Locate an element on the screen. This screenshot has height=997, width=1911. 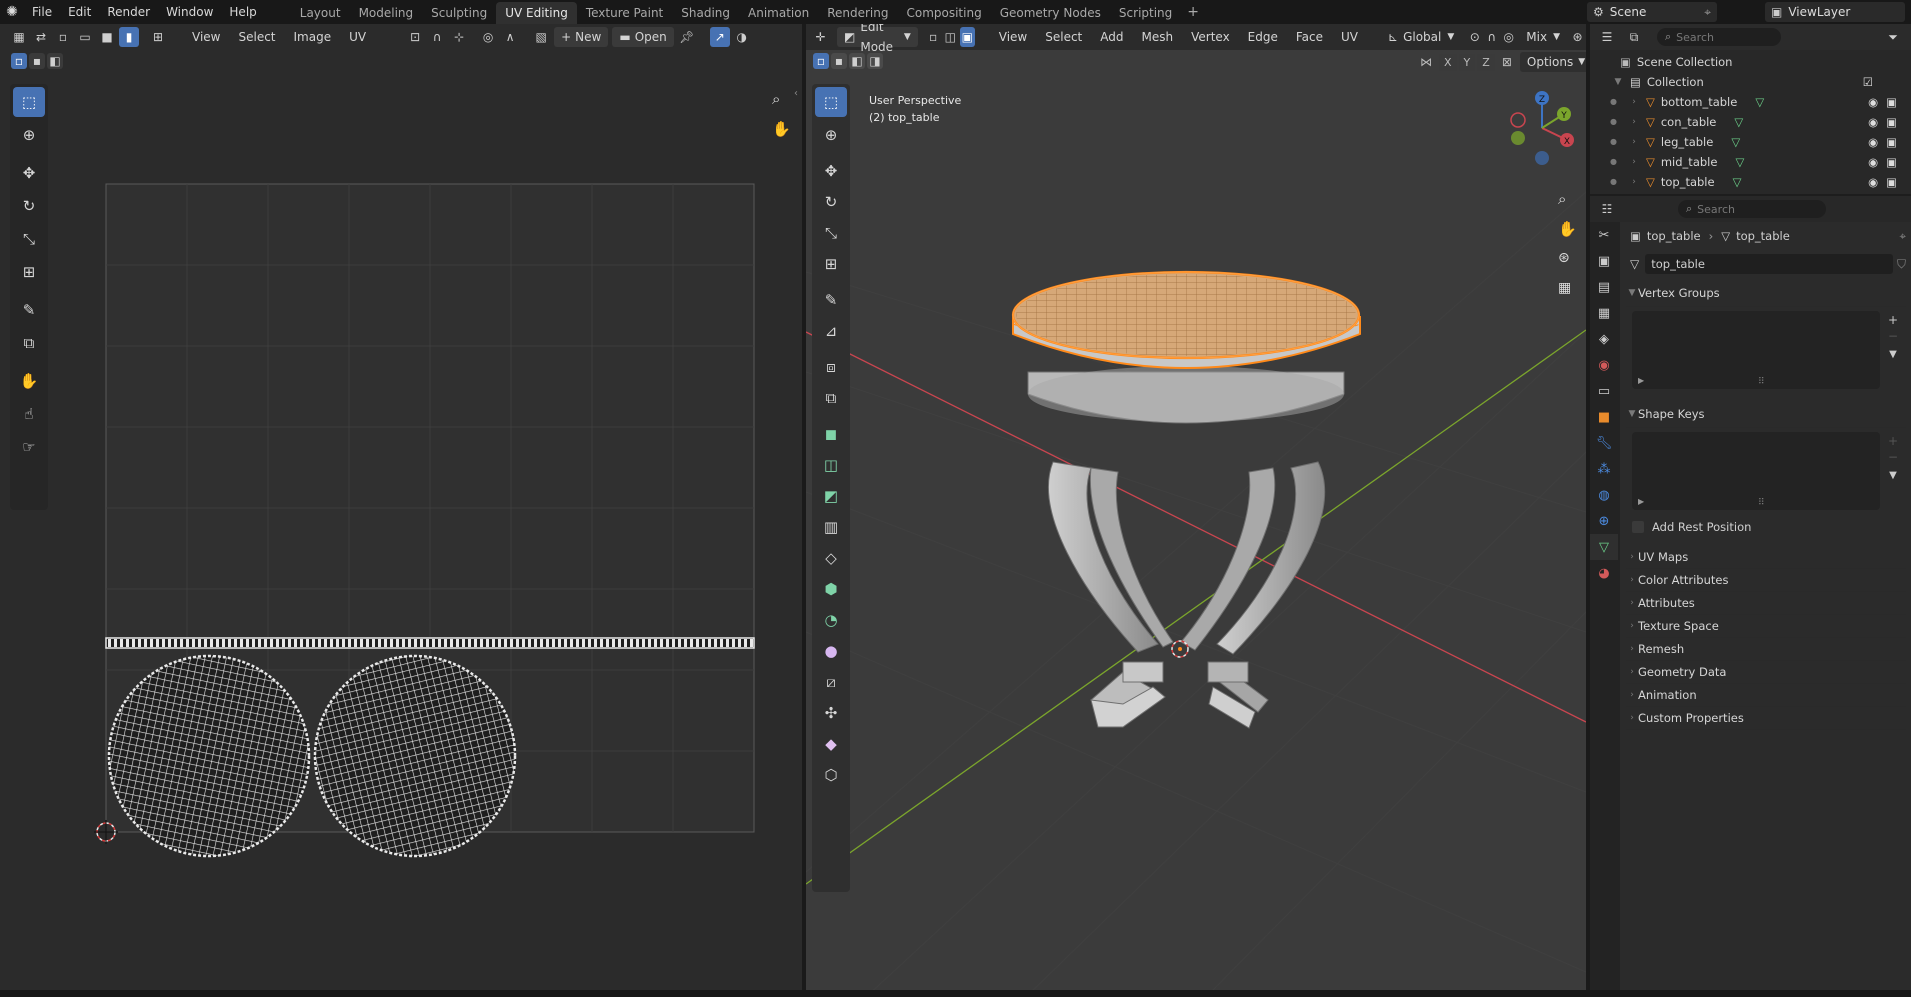
workspace-tab-sculpting: Sculpting is located at coordinates (459, 13).